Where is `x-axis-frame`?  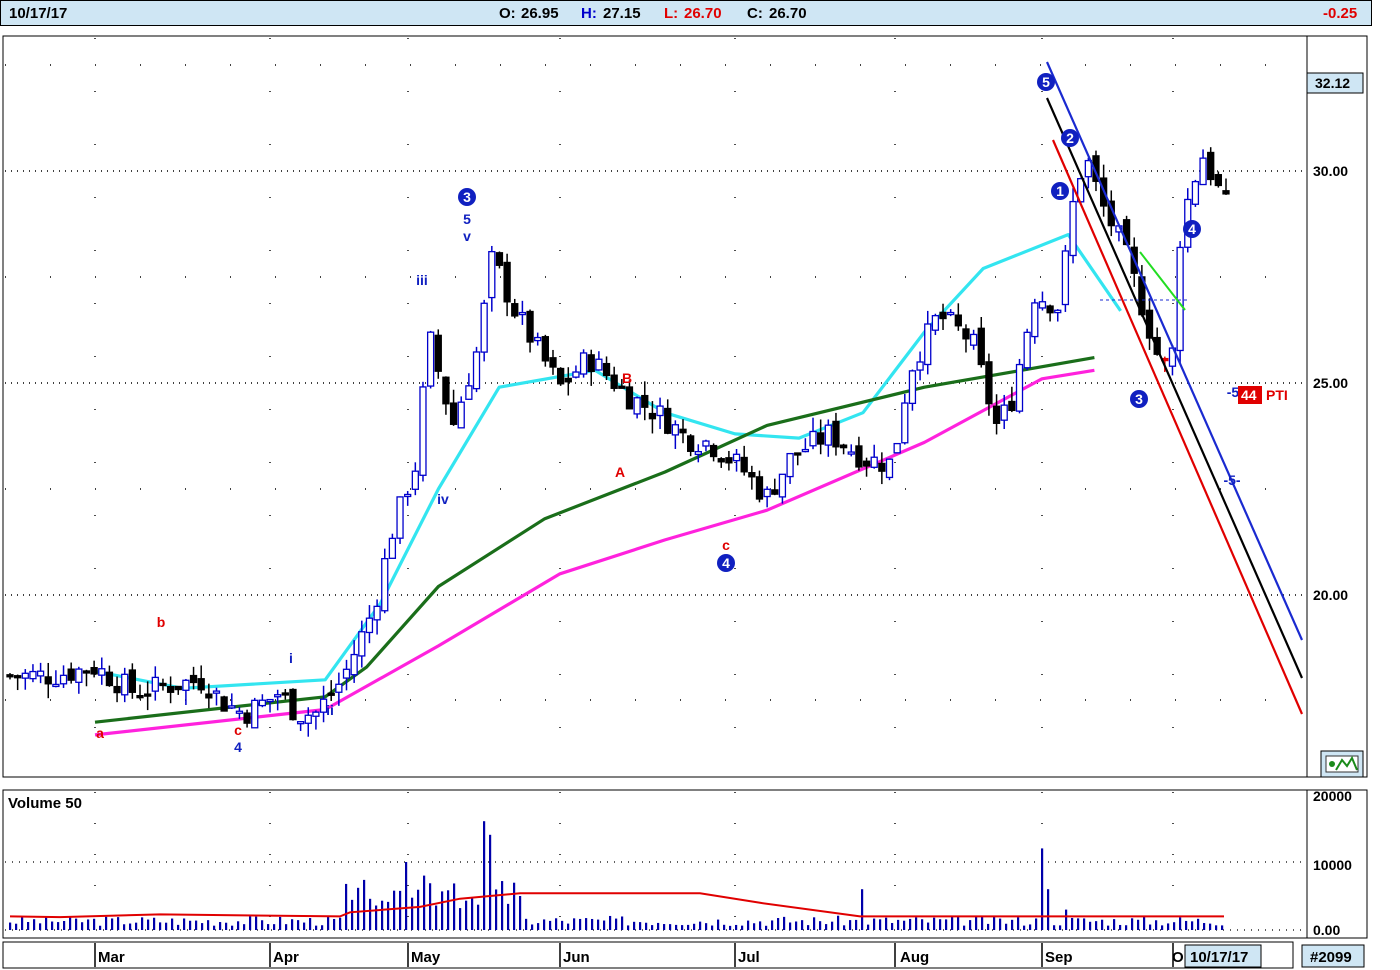 x-axis-frame is located at coordinates (648, 955).